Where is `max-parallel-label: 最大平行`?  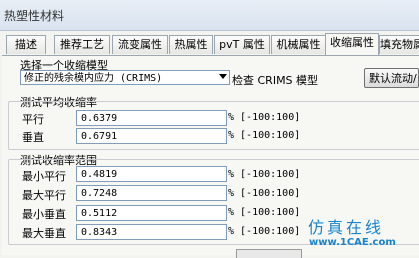
max-parallel-label: 最大平行 is located at coordinates (44, 195).